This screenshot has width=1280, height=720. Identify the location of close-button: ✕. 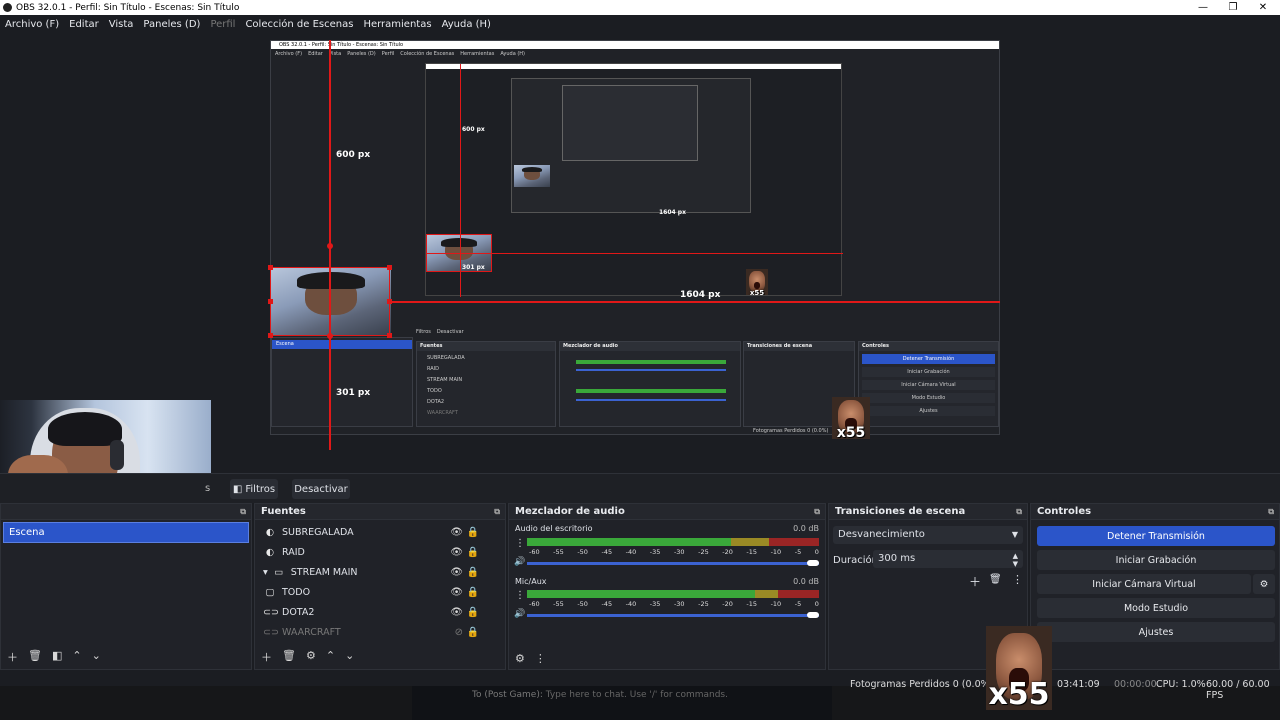
(1263, 7).